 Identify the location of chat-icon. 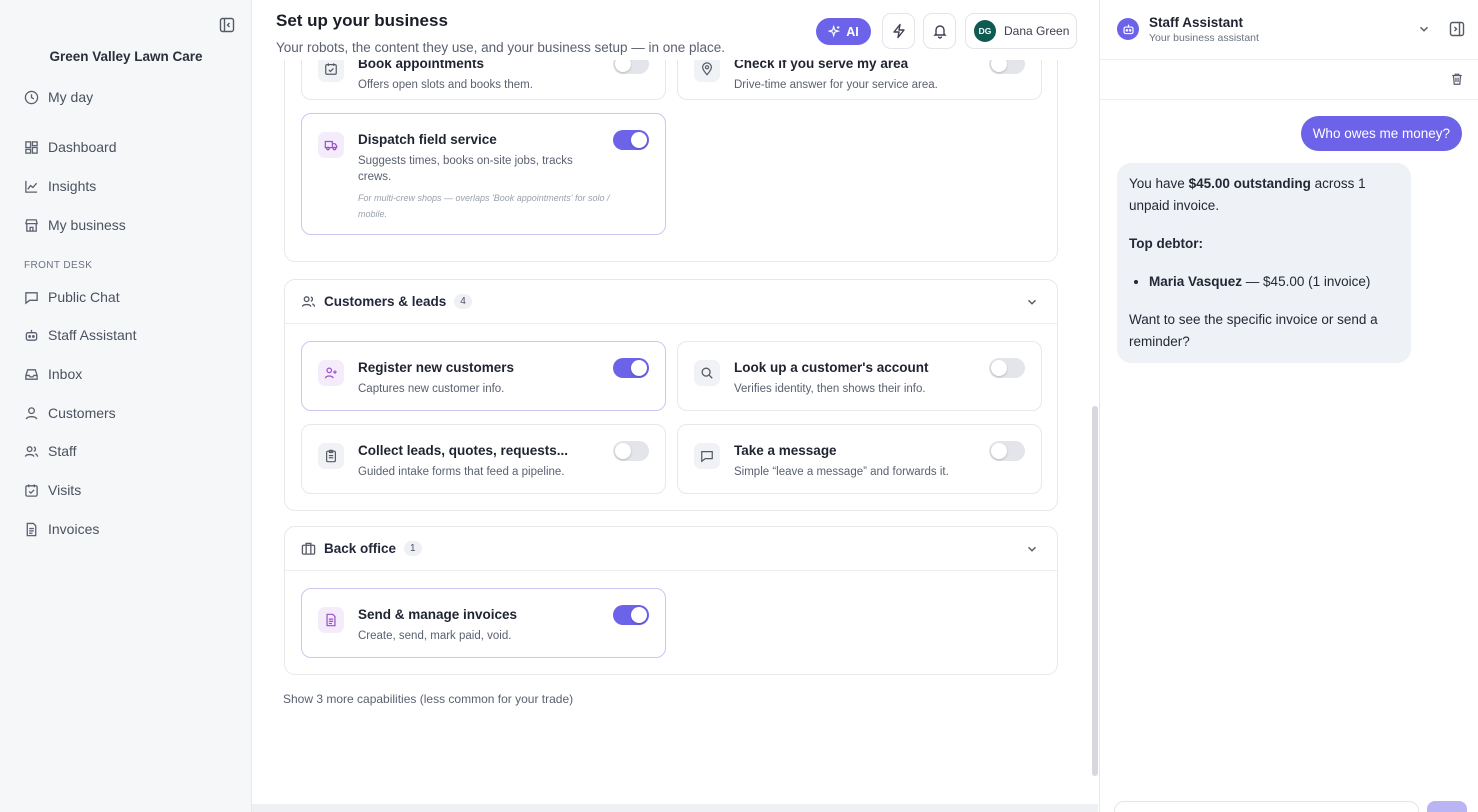
(31, 297).